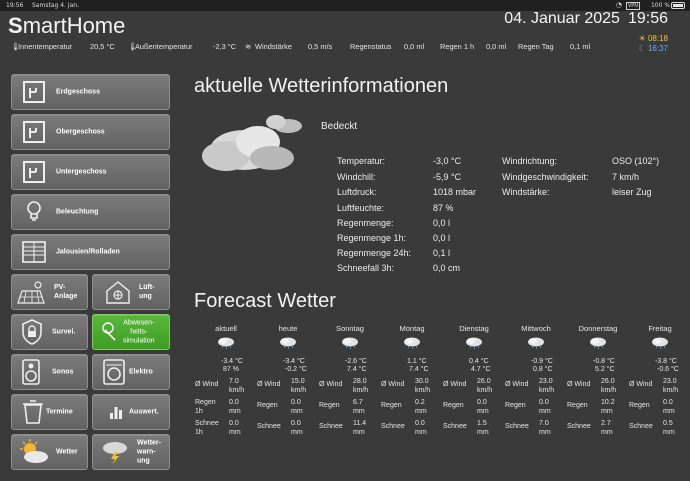  Describe the element at coordinates (31, 372) in the screenshot. I see `speaker-icon` at that location.